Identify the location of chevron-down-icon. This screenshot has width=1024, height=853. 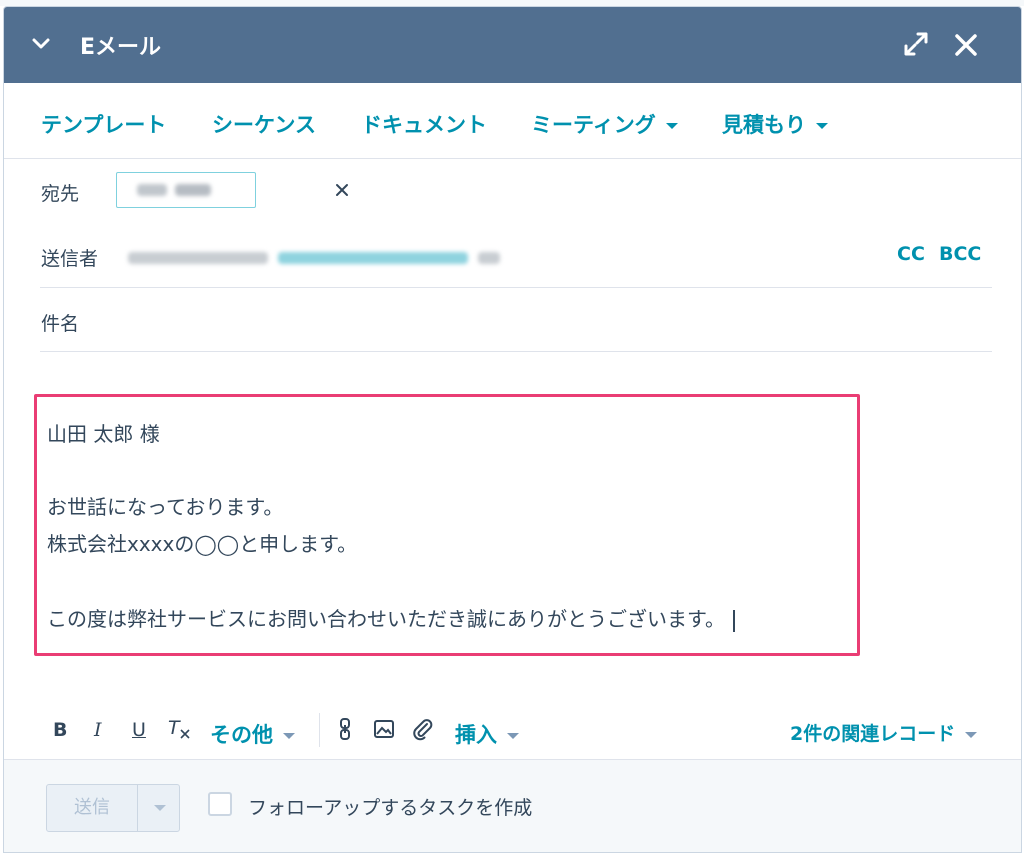
(41, 44).